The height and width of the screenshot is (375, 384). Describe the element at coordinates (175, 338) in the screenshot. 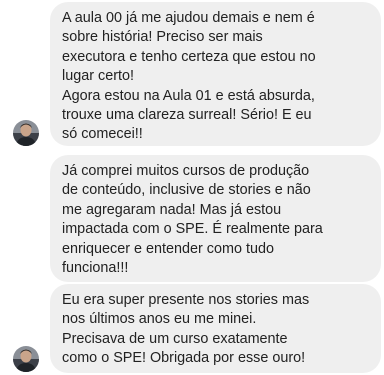

I see `message-line: Precisava de um curso exatamente` at that location.